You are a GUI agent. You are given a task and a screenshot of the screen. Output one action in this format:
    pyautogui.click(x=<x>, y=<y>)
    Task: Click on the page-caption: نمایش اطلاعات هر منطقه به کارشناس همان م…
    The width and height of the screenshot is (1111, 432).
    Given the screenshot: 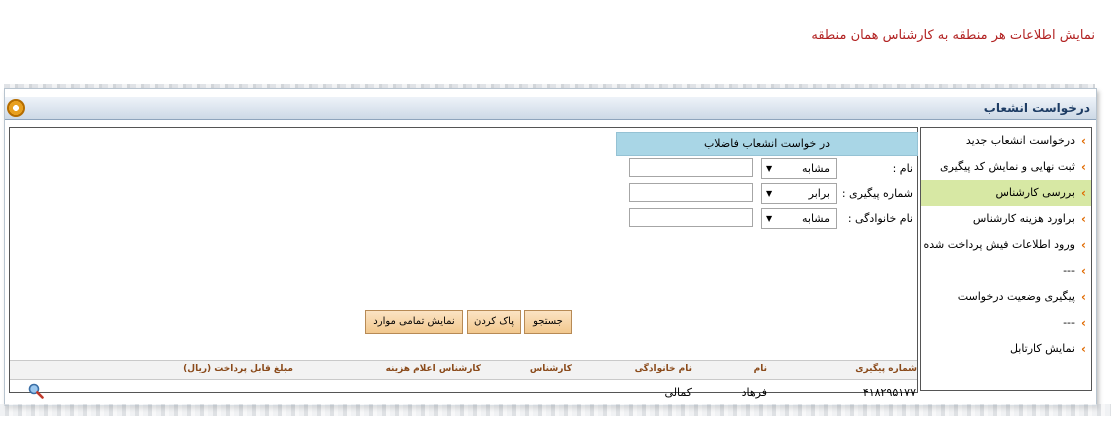 What is the action you would take?
    pyautogui.click(x=953, y=35)
    